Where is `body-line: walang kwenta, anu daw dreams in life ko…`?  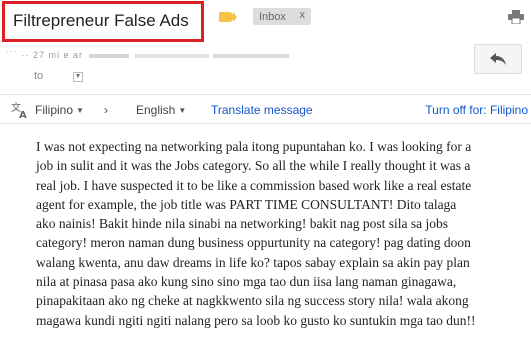 body-line: walang kwenta, anu daw dreams in life ko… is located at coordinates (253, 262).